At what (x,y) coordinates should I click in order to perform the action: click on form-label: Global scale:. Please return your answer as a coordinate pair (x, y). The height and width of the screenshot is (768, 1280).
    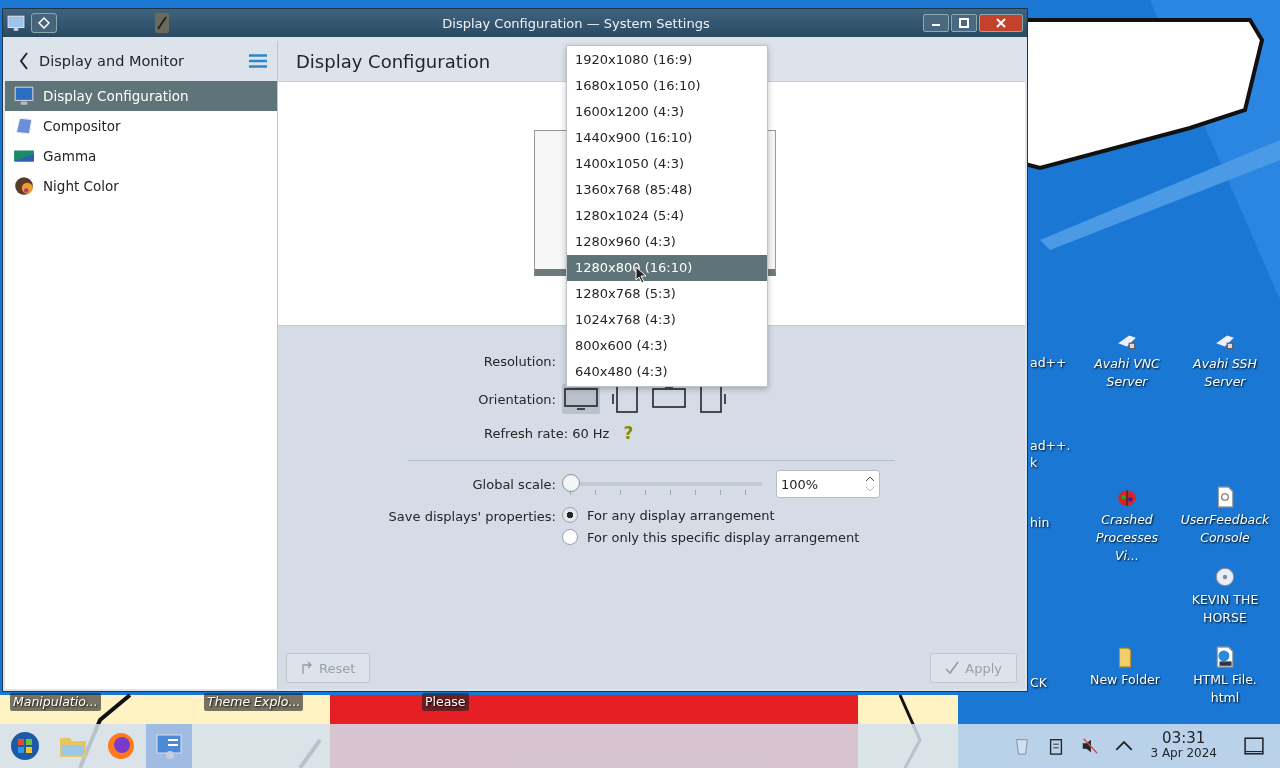
    Looking at the image, I should click on (514, 484).